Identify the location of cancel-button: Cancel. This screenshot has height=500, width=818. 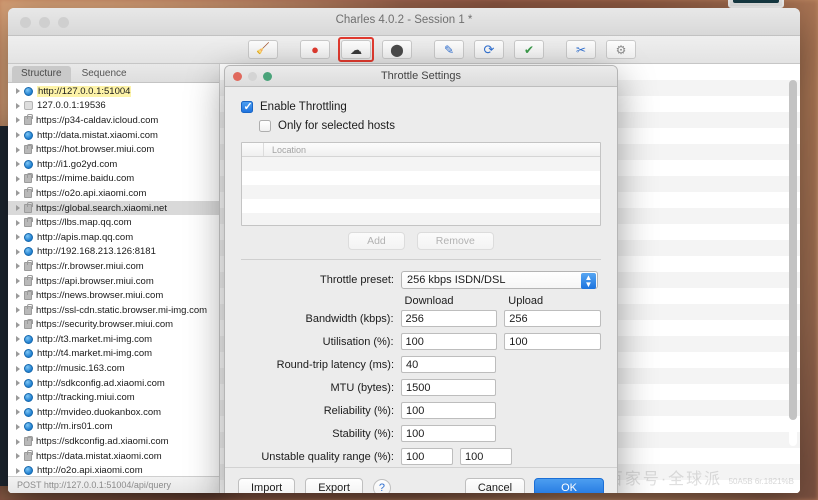
(495, 485).